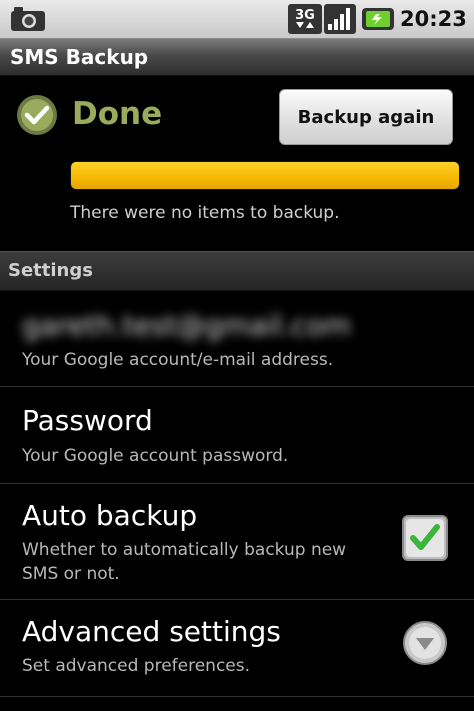 Image resolution: width=474 pixels, height=711 pixels. Describe the element at coordinates (340, 19) in the screenshot. I see `signal-icon` at that location.